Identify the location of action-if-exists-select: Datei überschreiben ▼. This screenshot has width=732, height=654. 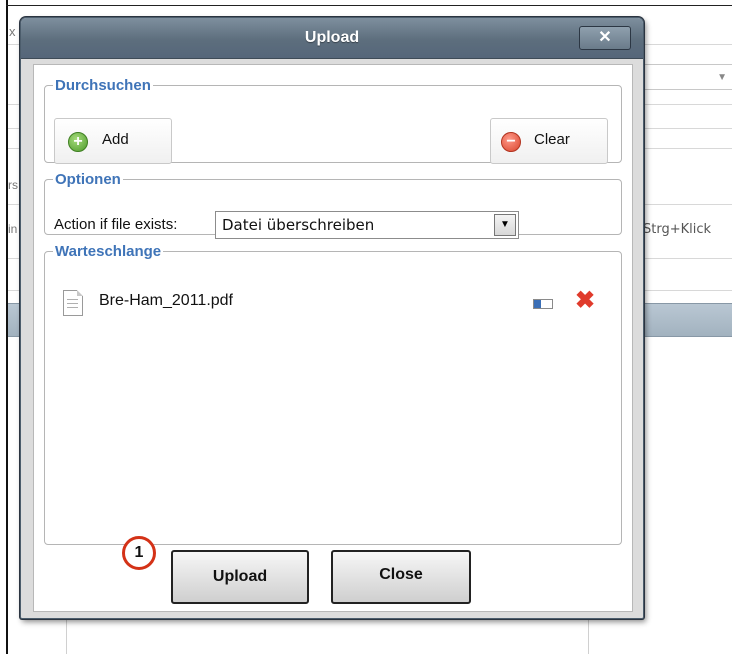
(367, 225).